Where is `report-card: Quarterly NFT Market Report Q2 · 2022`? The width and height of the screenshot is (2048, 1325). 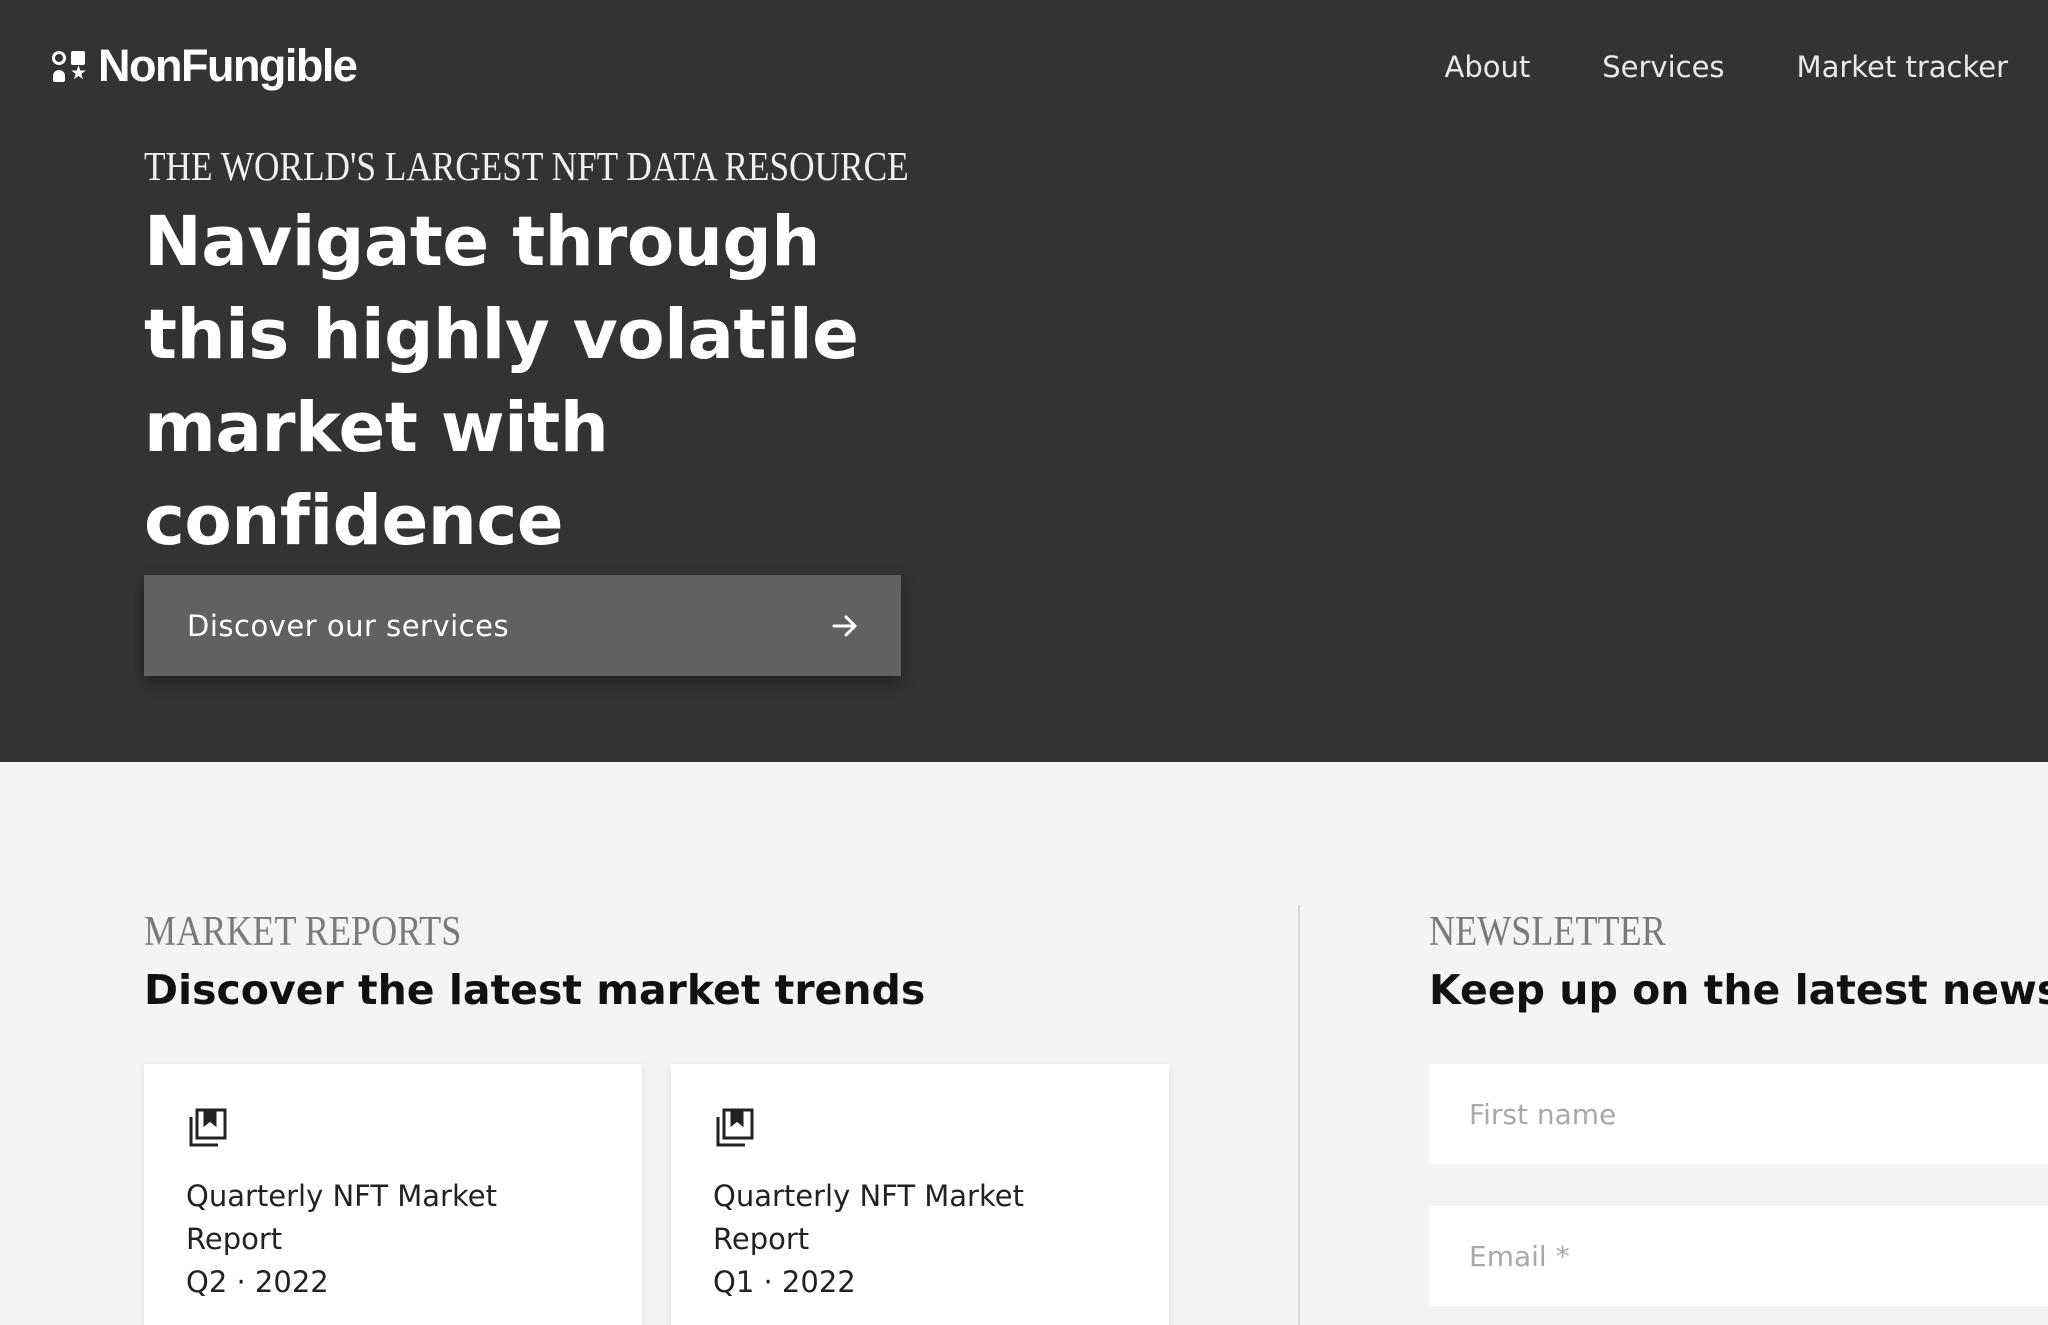
report-card: Quarterly NFT Market Report Q2 · 2022 is located at coordinates (393, 1194).